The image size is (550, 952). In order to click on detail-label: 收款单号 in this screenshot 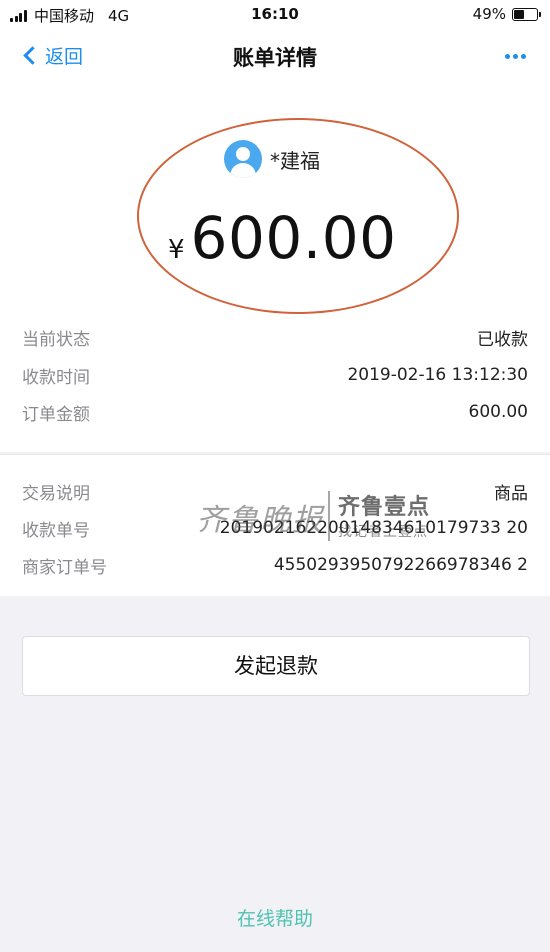, I will do `click(56, 530)`.